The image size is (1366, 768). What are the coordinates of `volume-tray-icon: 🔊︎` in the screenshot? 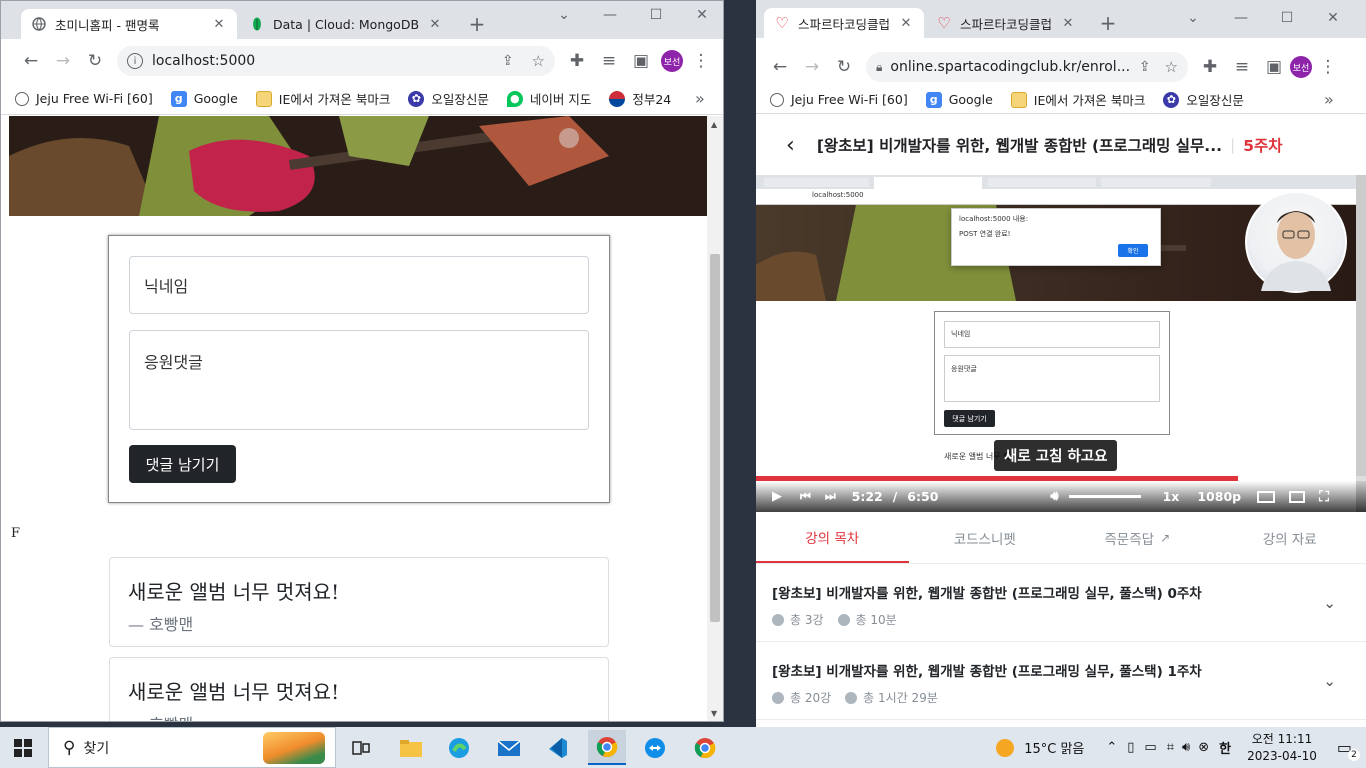 It's located at (1186, 747).